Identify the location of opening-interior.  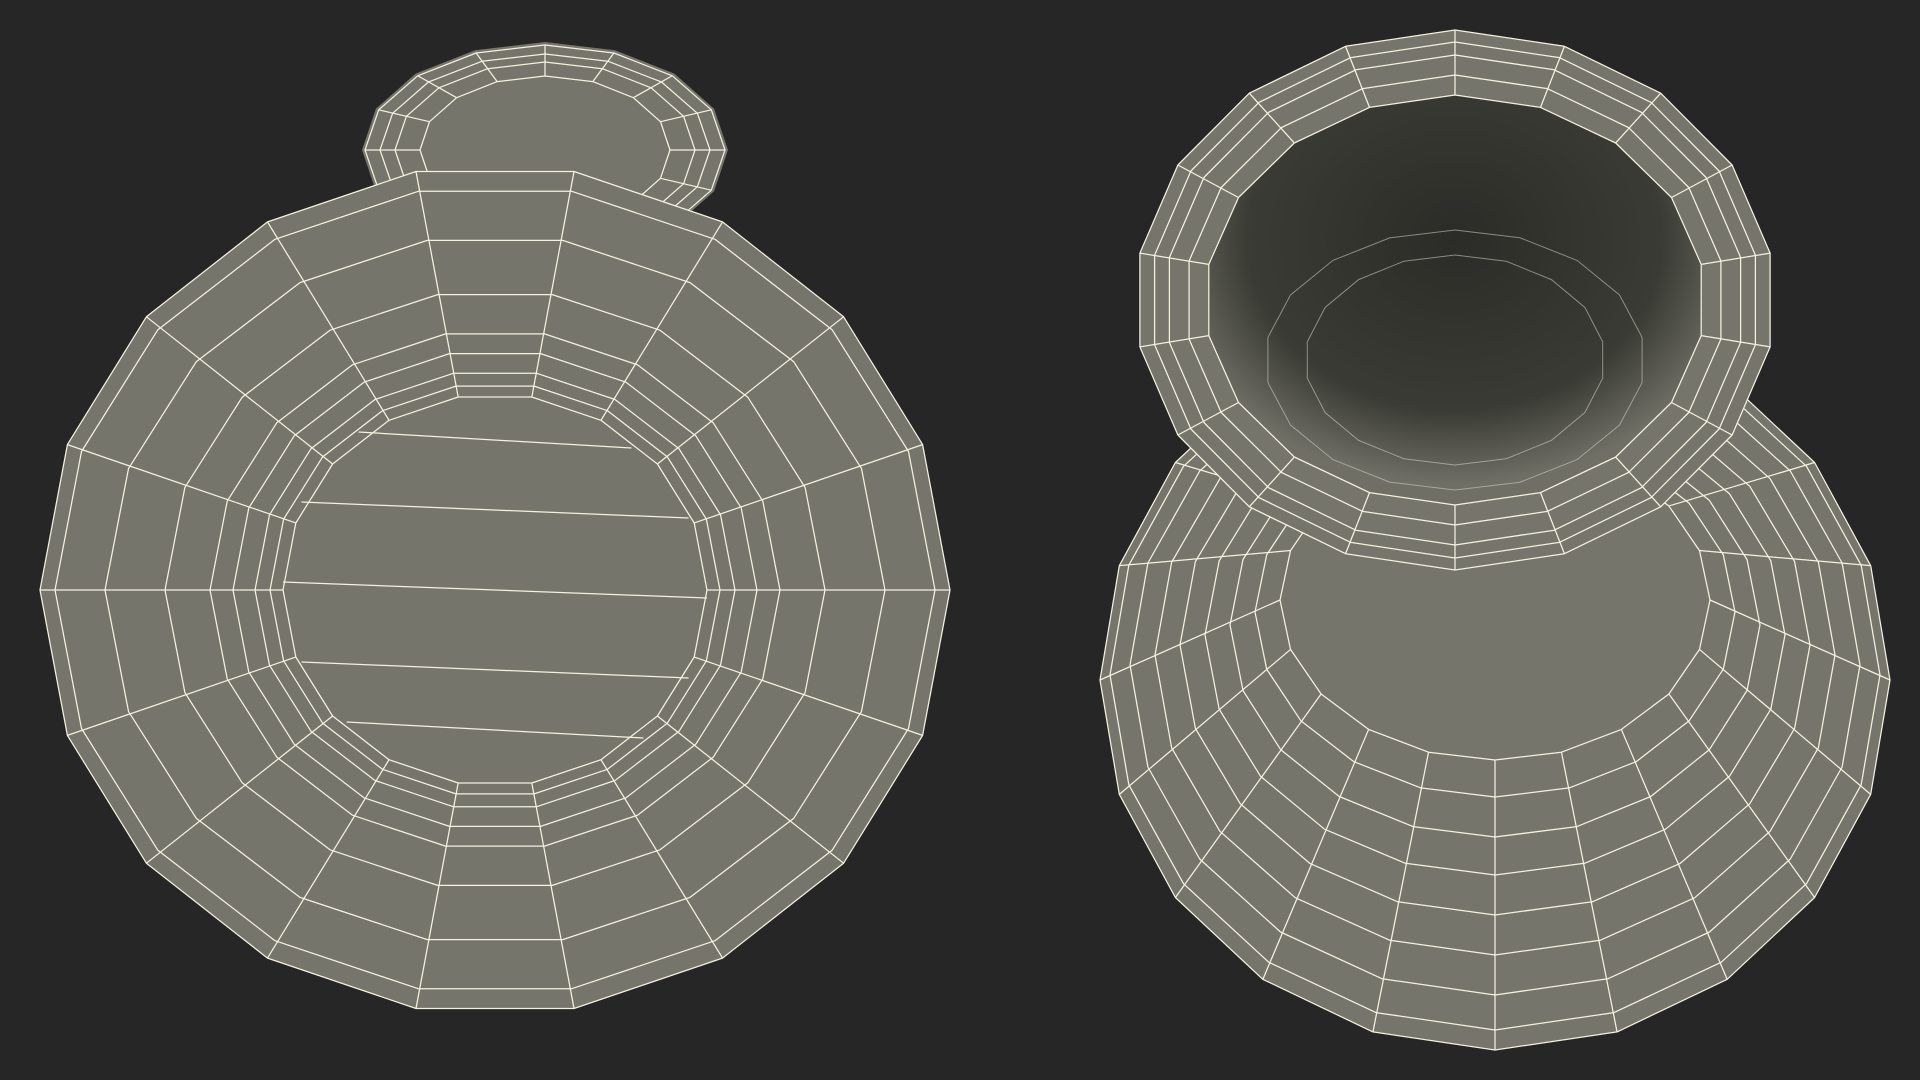
(1455, 300).